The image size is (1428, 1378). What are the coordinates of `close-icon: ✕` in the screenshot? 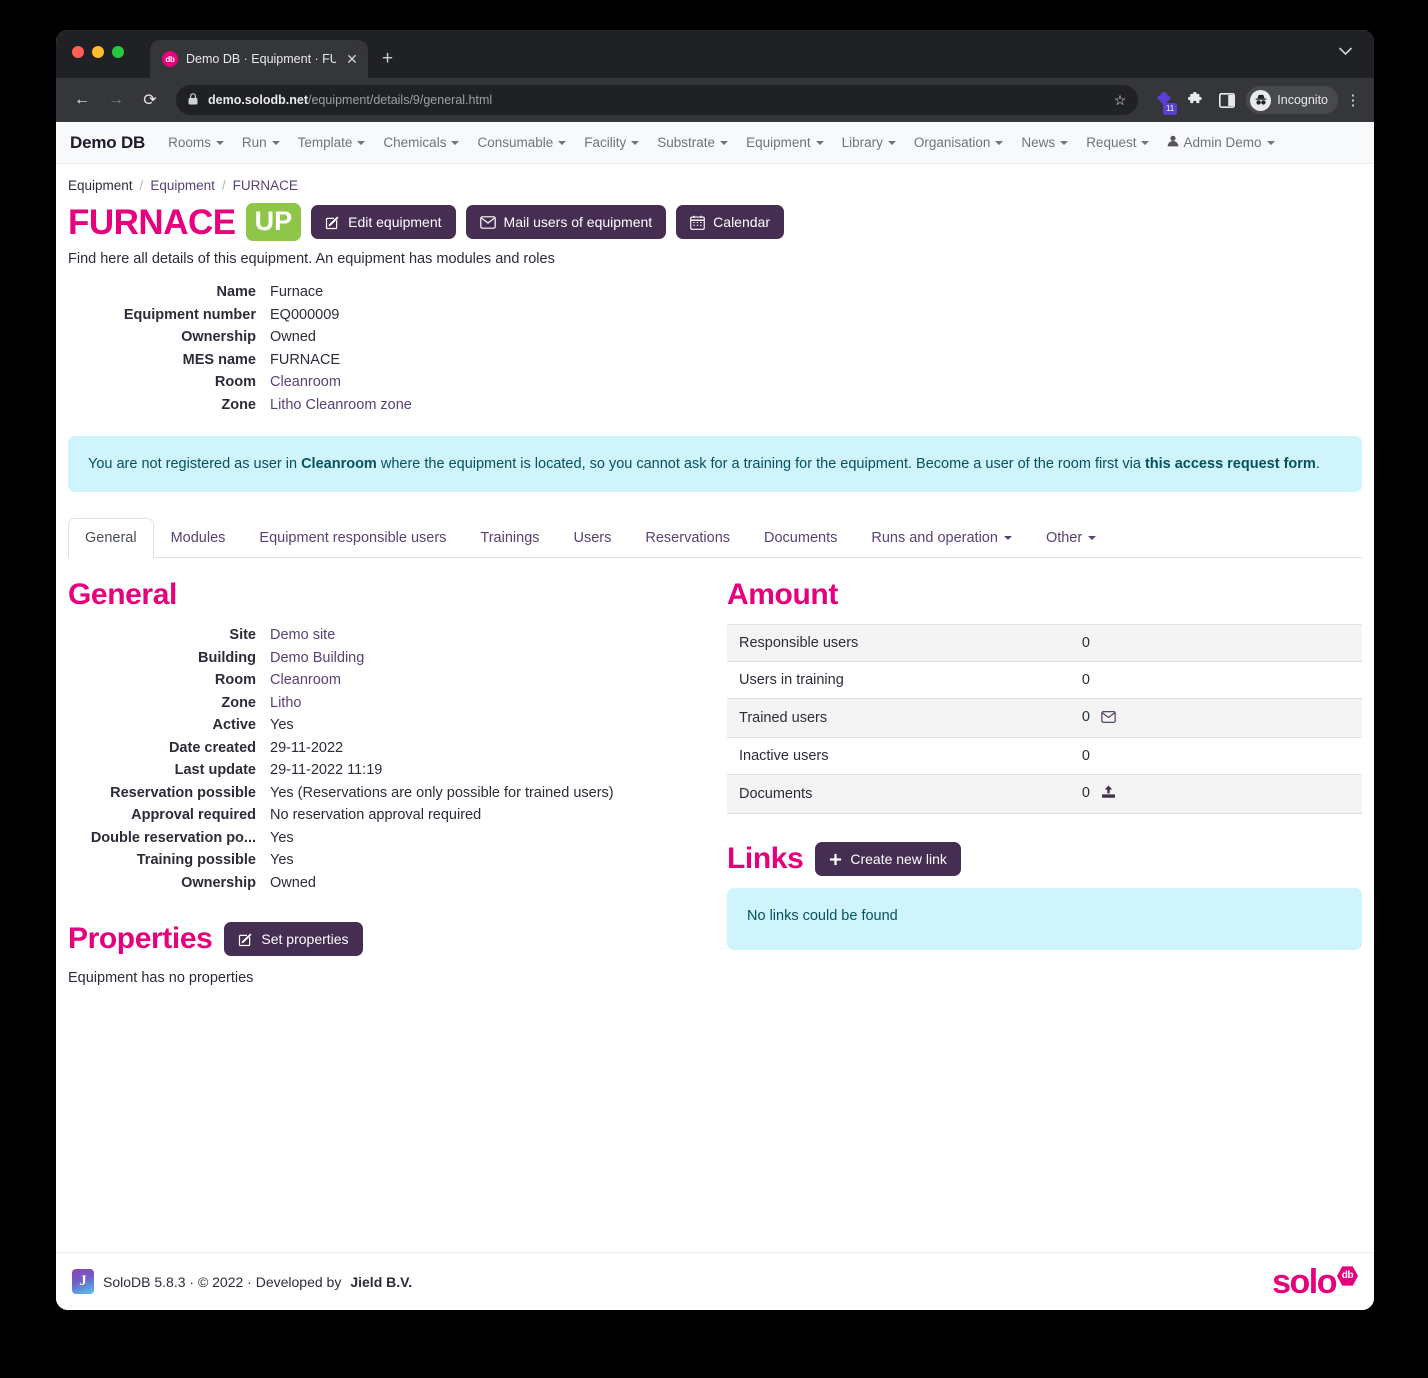 It's located at (352, 59).